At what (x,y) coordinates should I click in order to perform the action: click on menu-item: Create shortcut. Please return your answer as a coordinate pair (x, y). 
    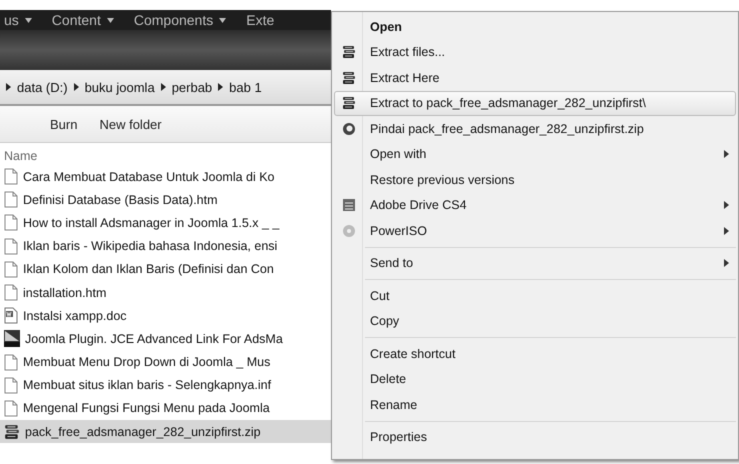
    Looking at the image, I should click on (535, 353).